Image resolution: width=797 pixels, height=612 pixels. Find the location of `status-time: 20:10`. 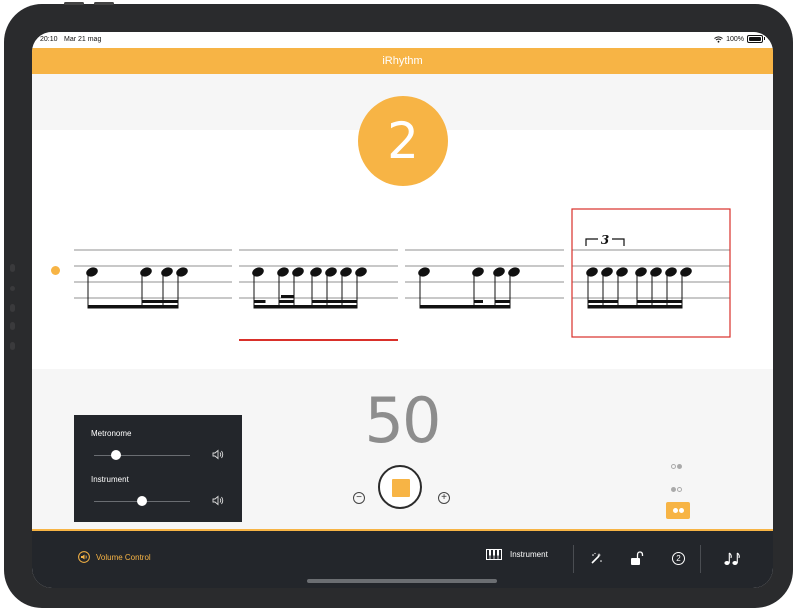

status-time: 20:10 is located at coordinates (49, 39).